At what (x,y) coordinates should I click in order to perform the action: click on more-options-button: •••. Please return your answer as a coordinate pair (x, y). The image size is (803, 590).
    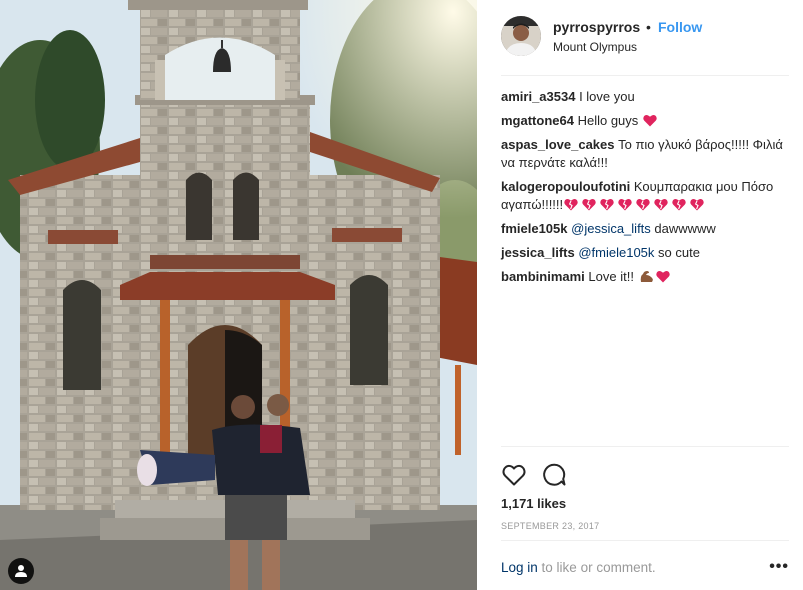
    Looking at the image, I should click on (779, 567).